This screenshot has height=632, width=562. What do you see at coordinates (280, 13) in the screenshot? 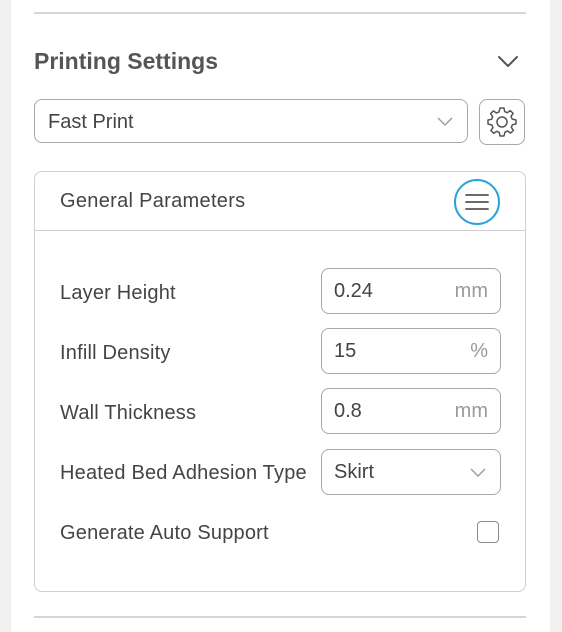
I see `divider-top` at bounding box center [280, 13].